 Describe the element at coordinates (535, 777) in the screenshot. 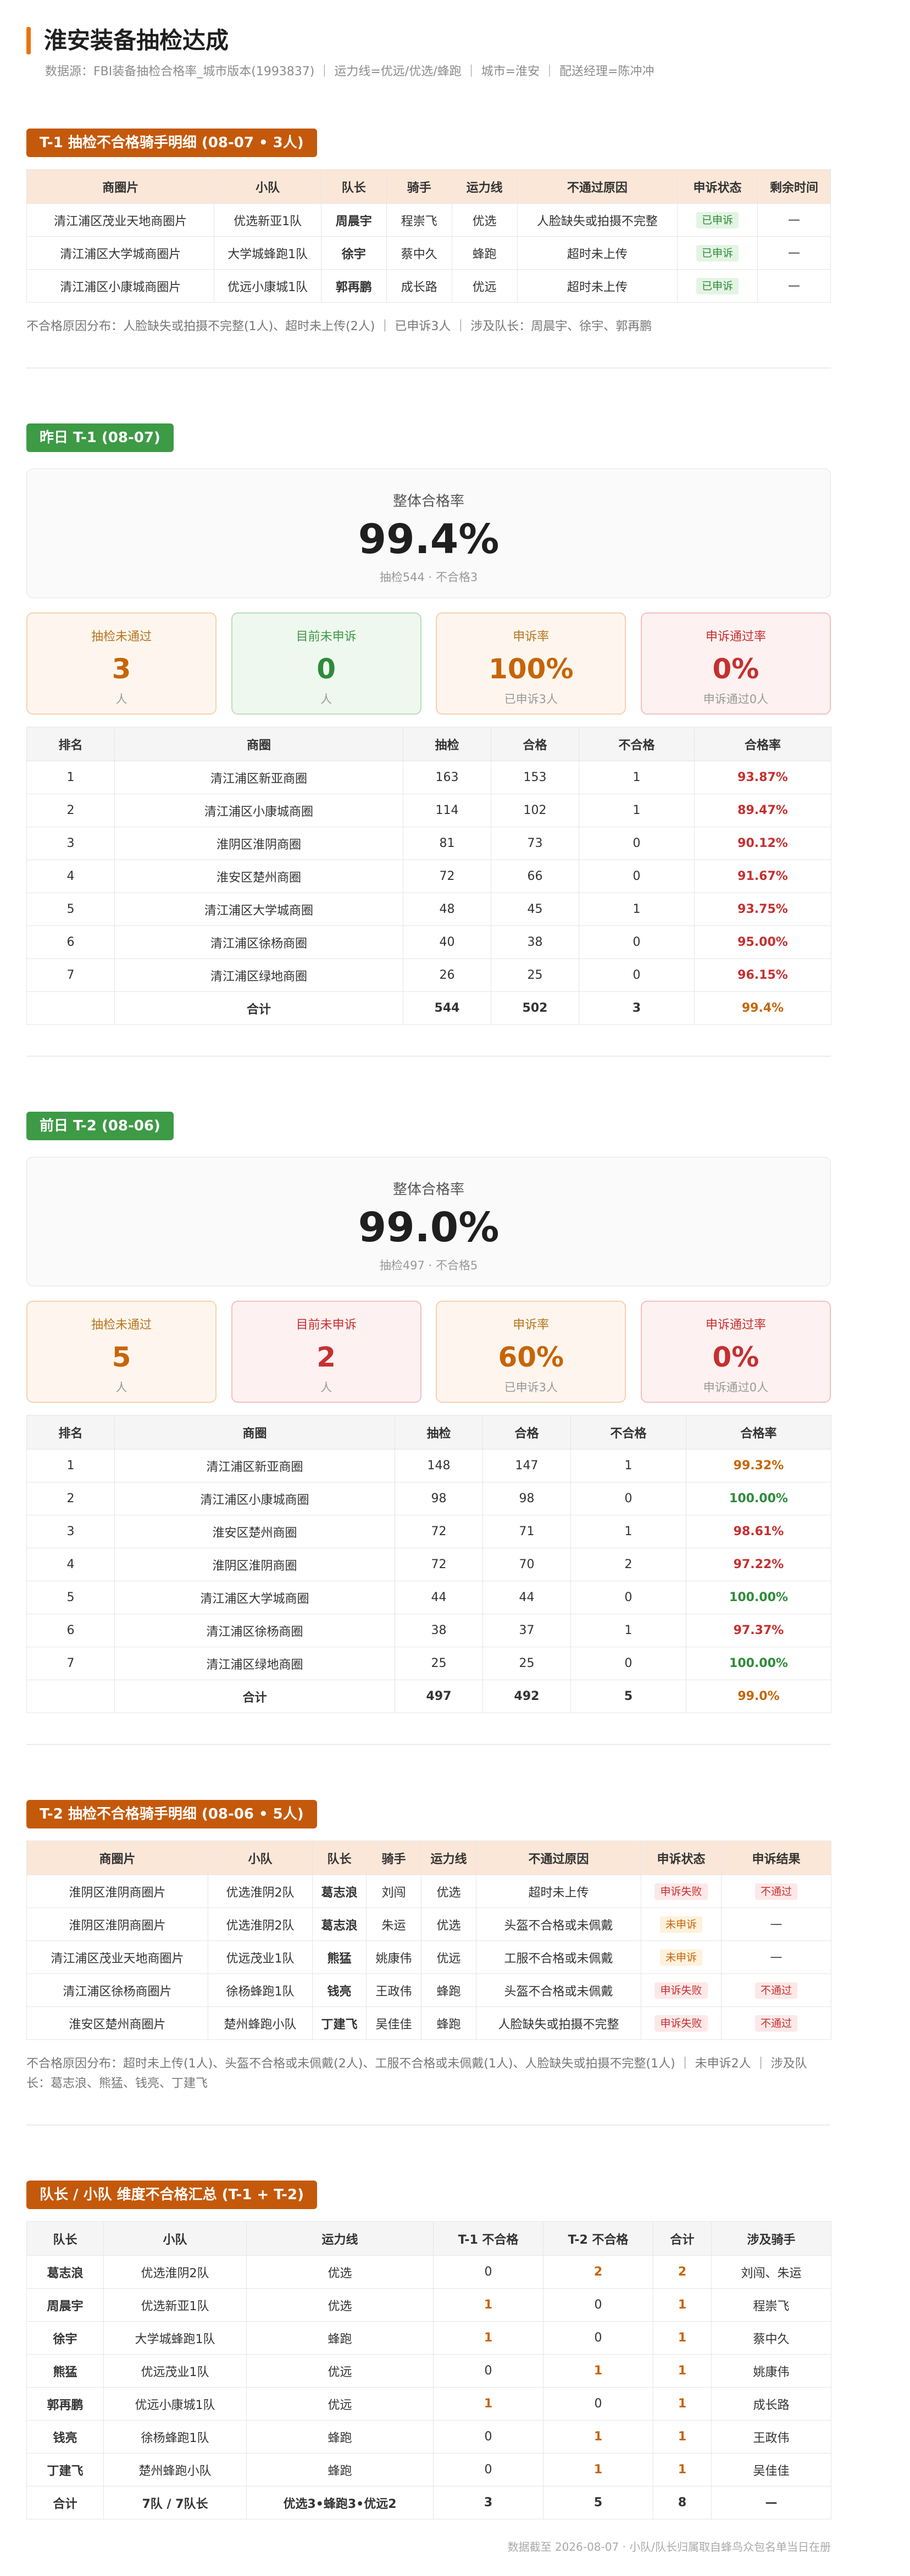

I see `cell-passed: 153` at that location.